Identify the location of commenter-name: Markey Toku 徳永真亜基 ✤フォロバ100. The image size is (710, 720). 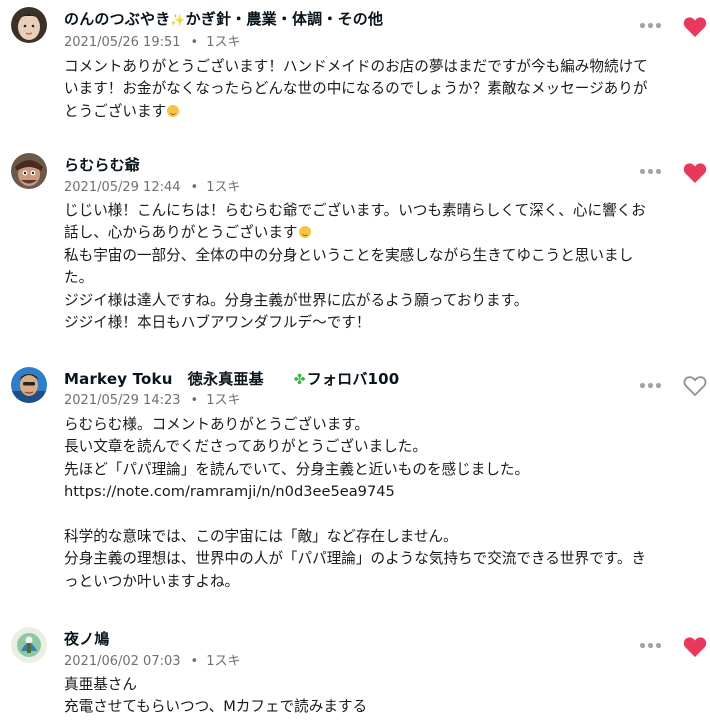
(231, 378).